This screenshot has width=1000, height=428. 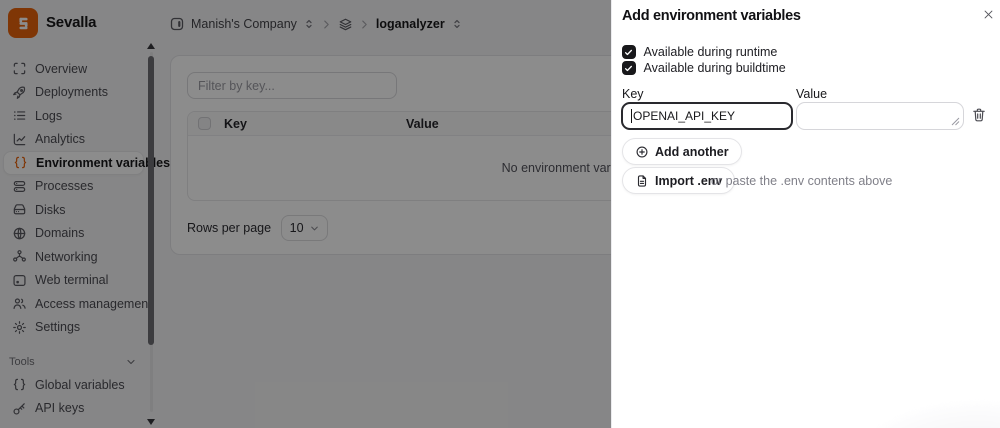 I want to click on key-input: OPENAI_API_KEY, so click(x=707, y=116).